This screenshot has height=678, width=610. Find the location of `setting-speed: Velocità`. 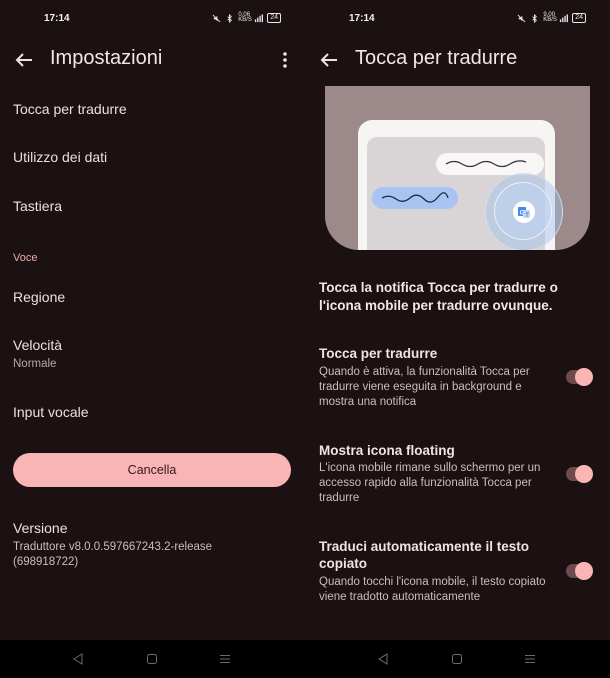

setting-speed: Velocità is located at coordinates (37, 345).